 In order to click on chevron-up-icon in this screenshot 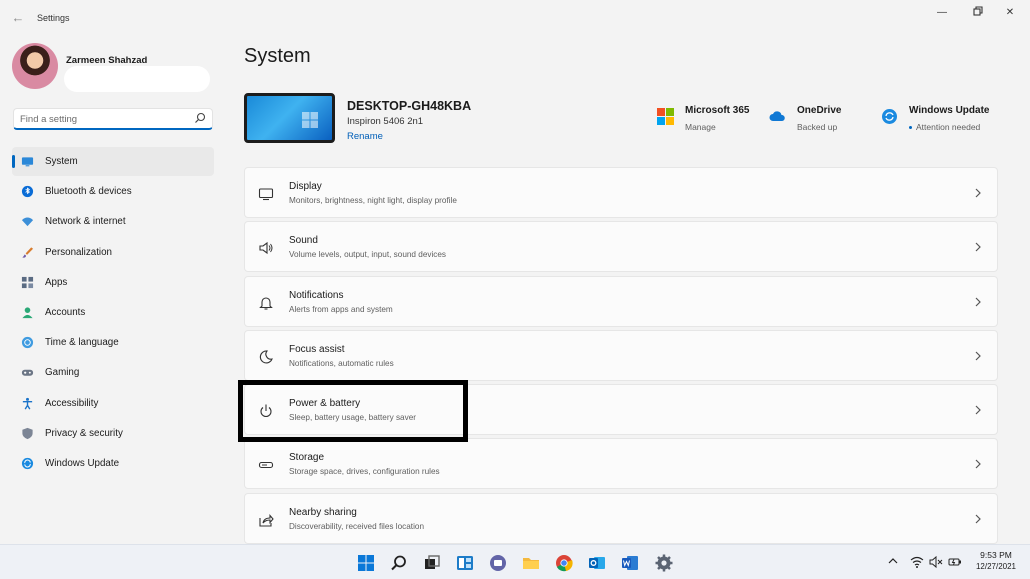, I will do `click(893, 561)`.